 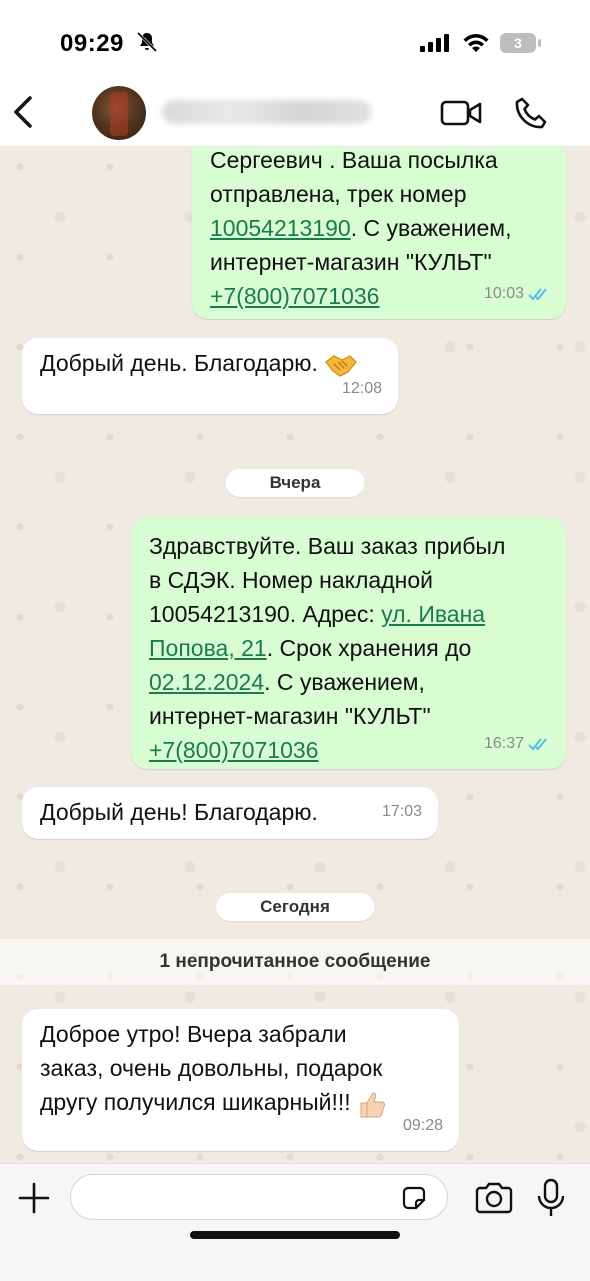 I want to click on video-call-icon, so click(x=461, y=113).